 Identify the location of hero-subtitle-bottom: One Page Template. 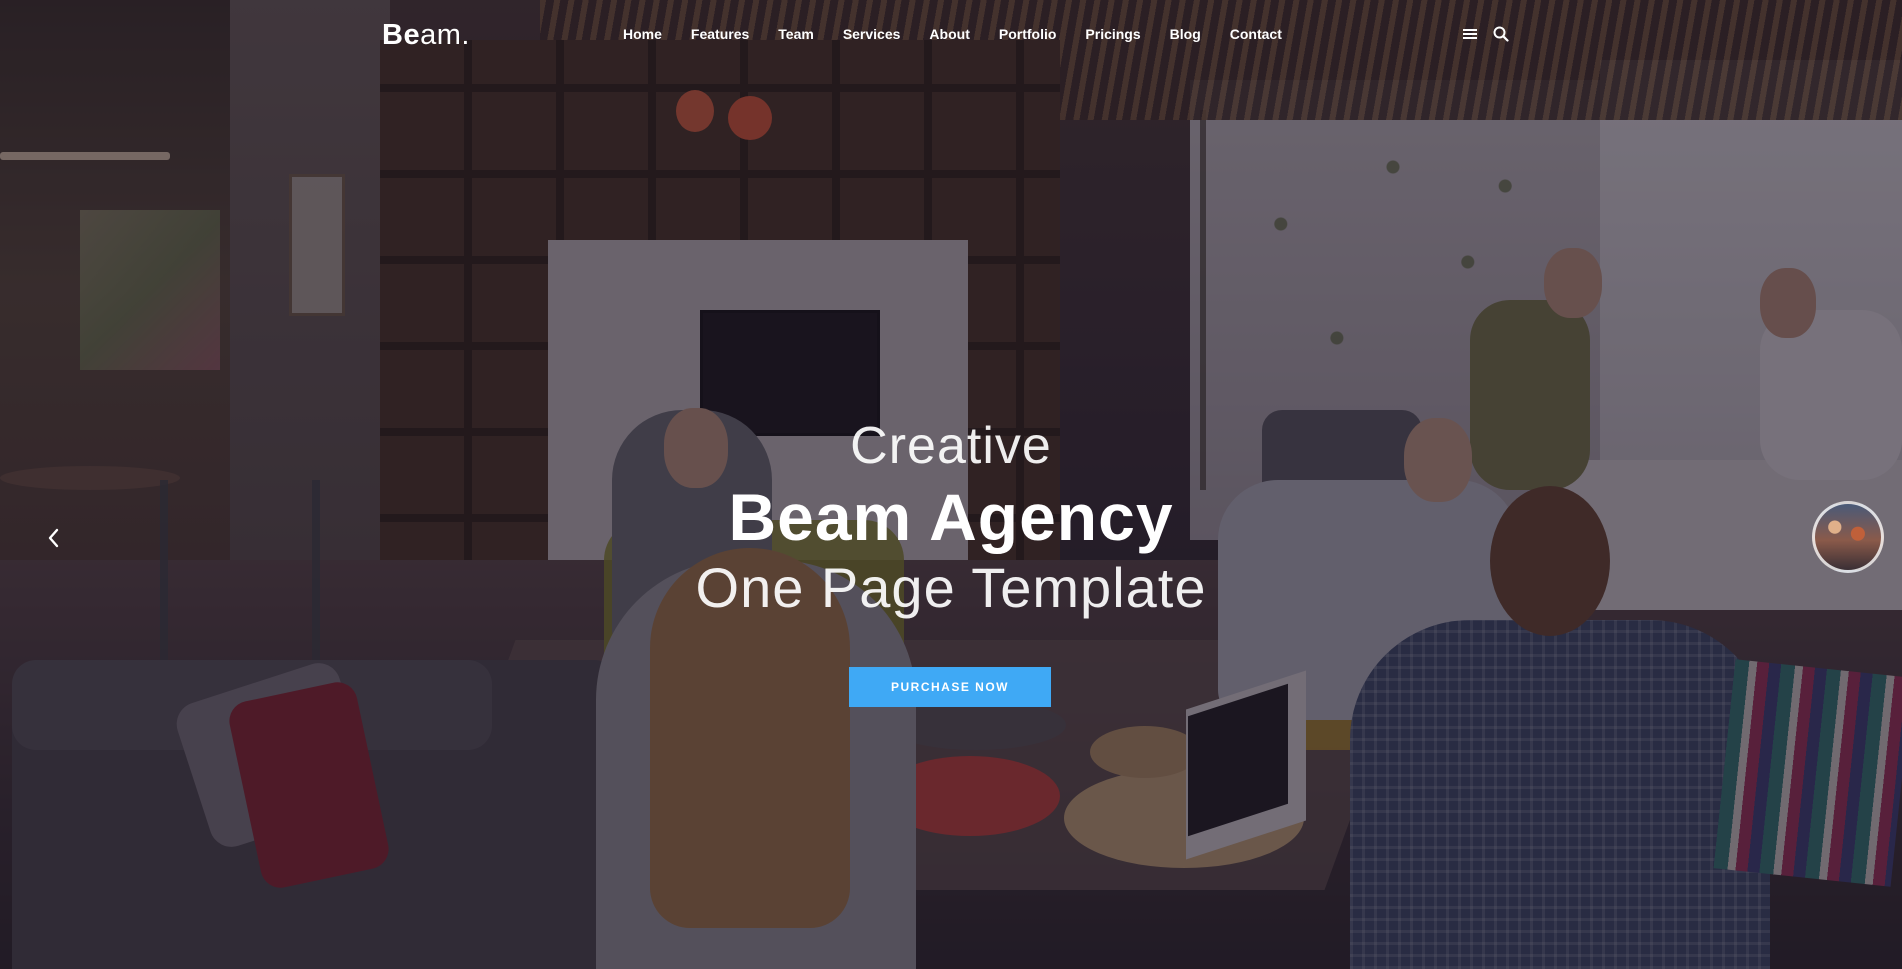
(951, 587).